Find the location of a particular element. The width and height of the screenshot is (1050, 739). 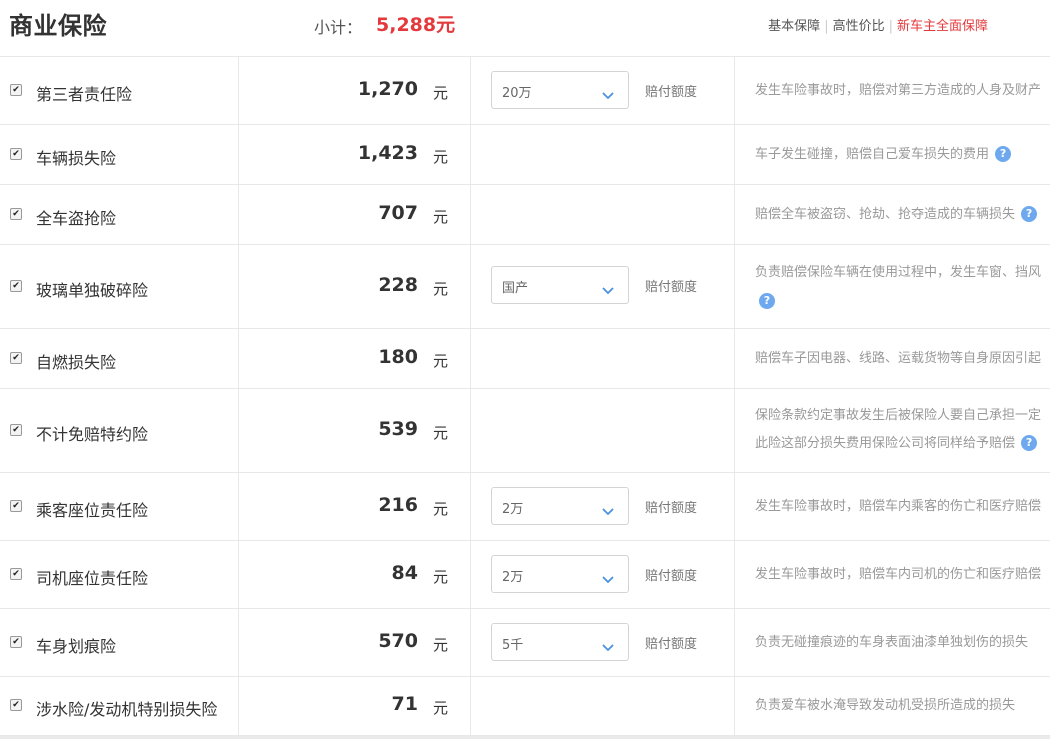

insurance-row: ✔ 司机座位责任险 84 元 2万 赔付额度 发生车险事故时，赔偿车内司机的伤亡和医疗赔偿 is located at coordinates (525, 575).